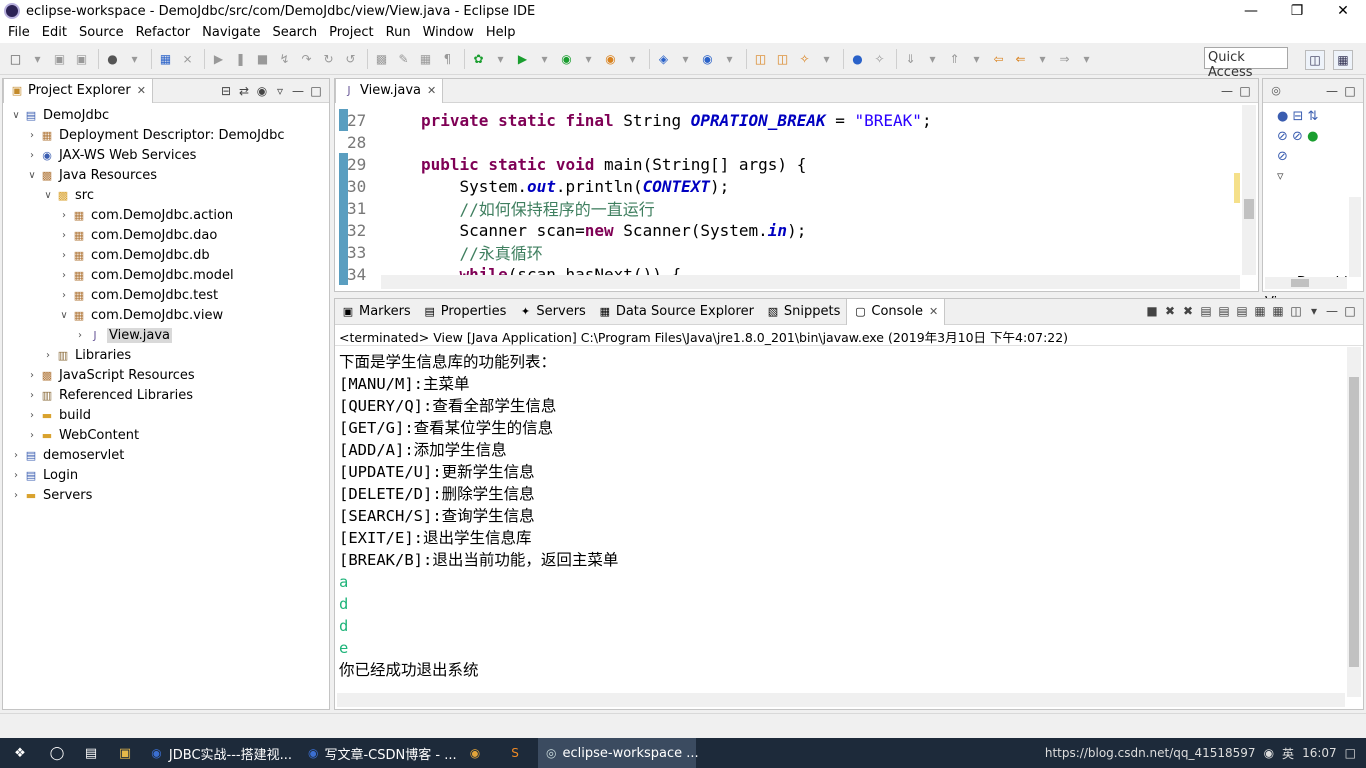 The height and width of the screenshot is (768, 1366). What do you see at coordinates (803, 312) in the screenshot?
I see `tab-snippets: ▧ Snippets` at bounding box center [803, 312].